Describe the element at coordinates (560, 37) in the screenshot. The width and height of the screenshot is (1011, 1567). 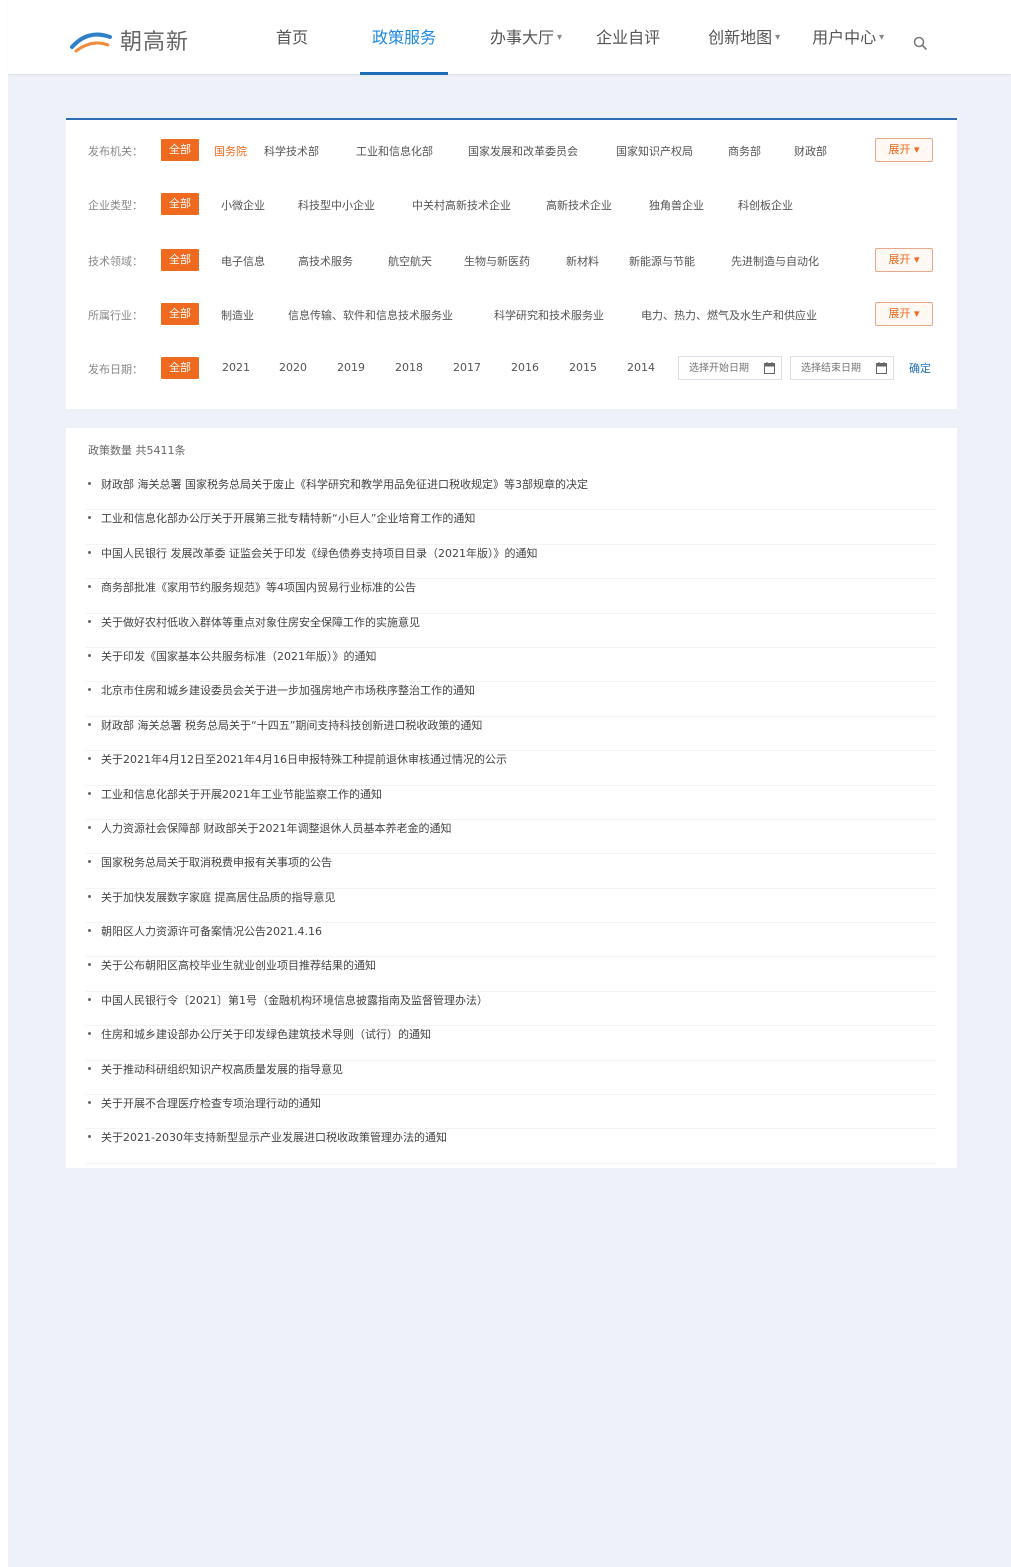
I see `chevron-down-icon: ▾` at that location.